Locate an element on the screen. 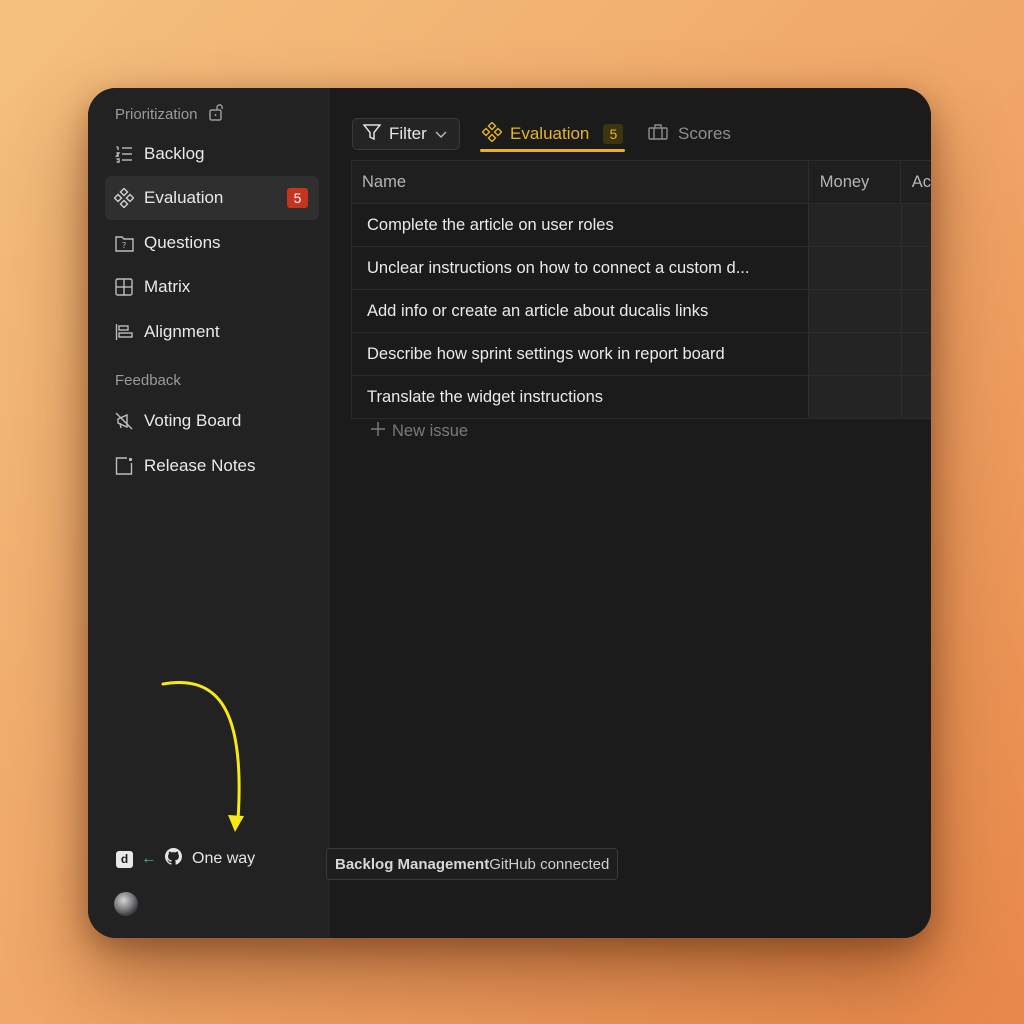  tab-evaluation: Evaluation 5 is located at coordinates (553, 135).